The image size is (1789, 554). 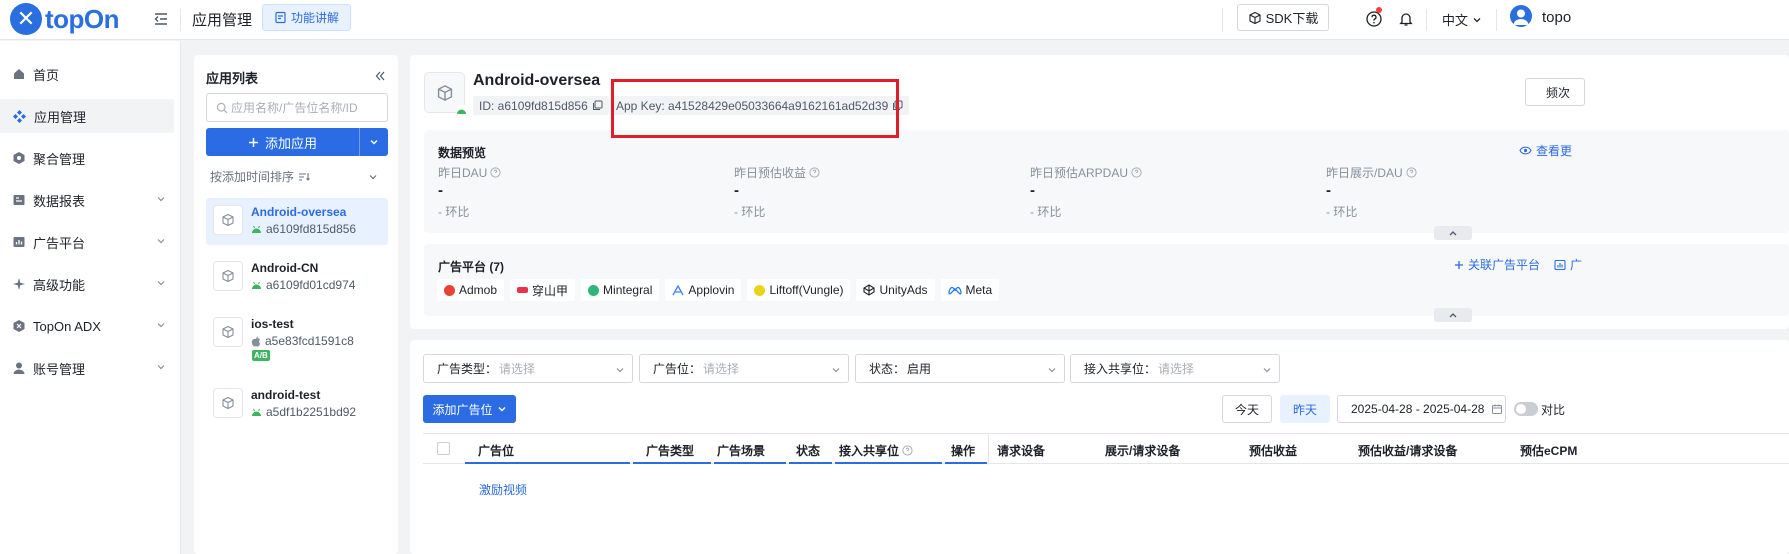 I want to click on column-header: 展示/请求设备, so click(x=1142, y=450).